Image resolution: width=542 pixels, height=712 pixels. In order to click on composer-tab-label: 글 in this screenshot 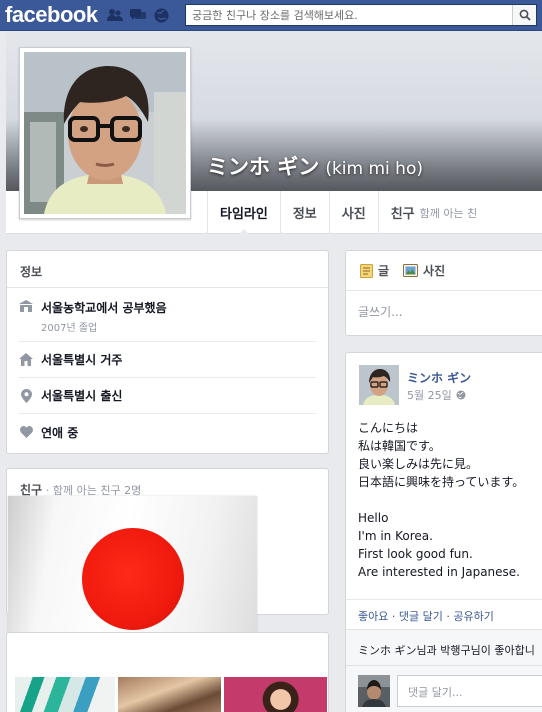, I will do `click(384, 271)`.